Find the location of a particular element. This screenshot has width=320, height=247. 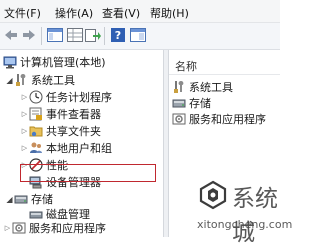

tree-item-task-scheduler: ▷ 任务计划程序 is located at coordinates (66, 97).